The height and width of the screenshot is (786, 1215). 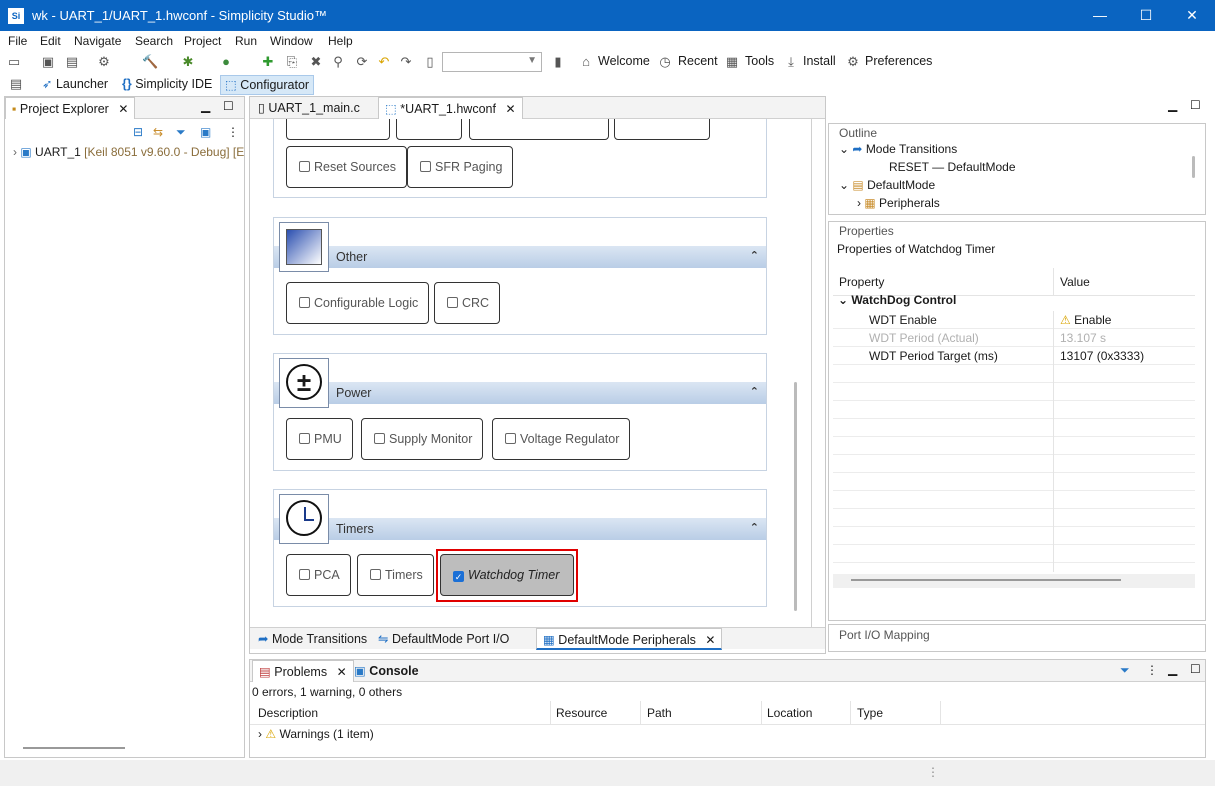 What do you see at coordinates (898, 61) in the screenshot?
I see `preferences-button: Preferences` at bounding box center [898, 61].